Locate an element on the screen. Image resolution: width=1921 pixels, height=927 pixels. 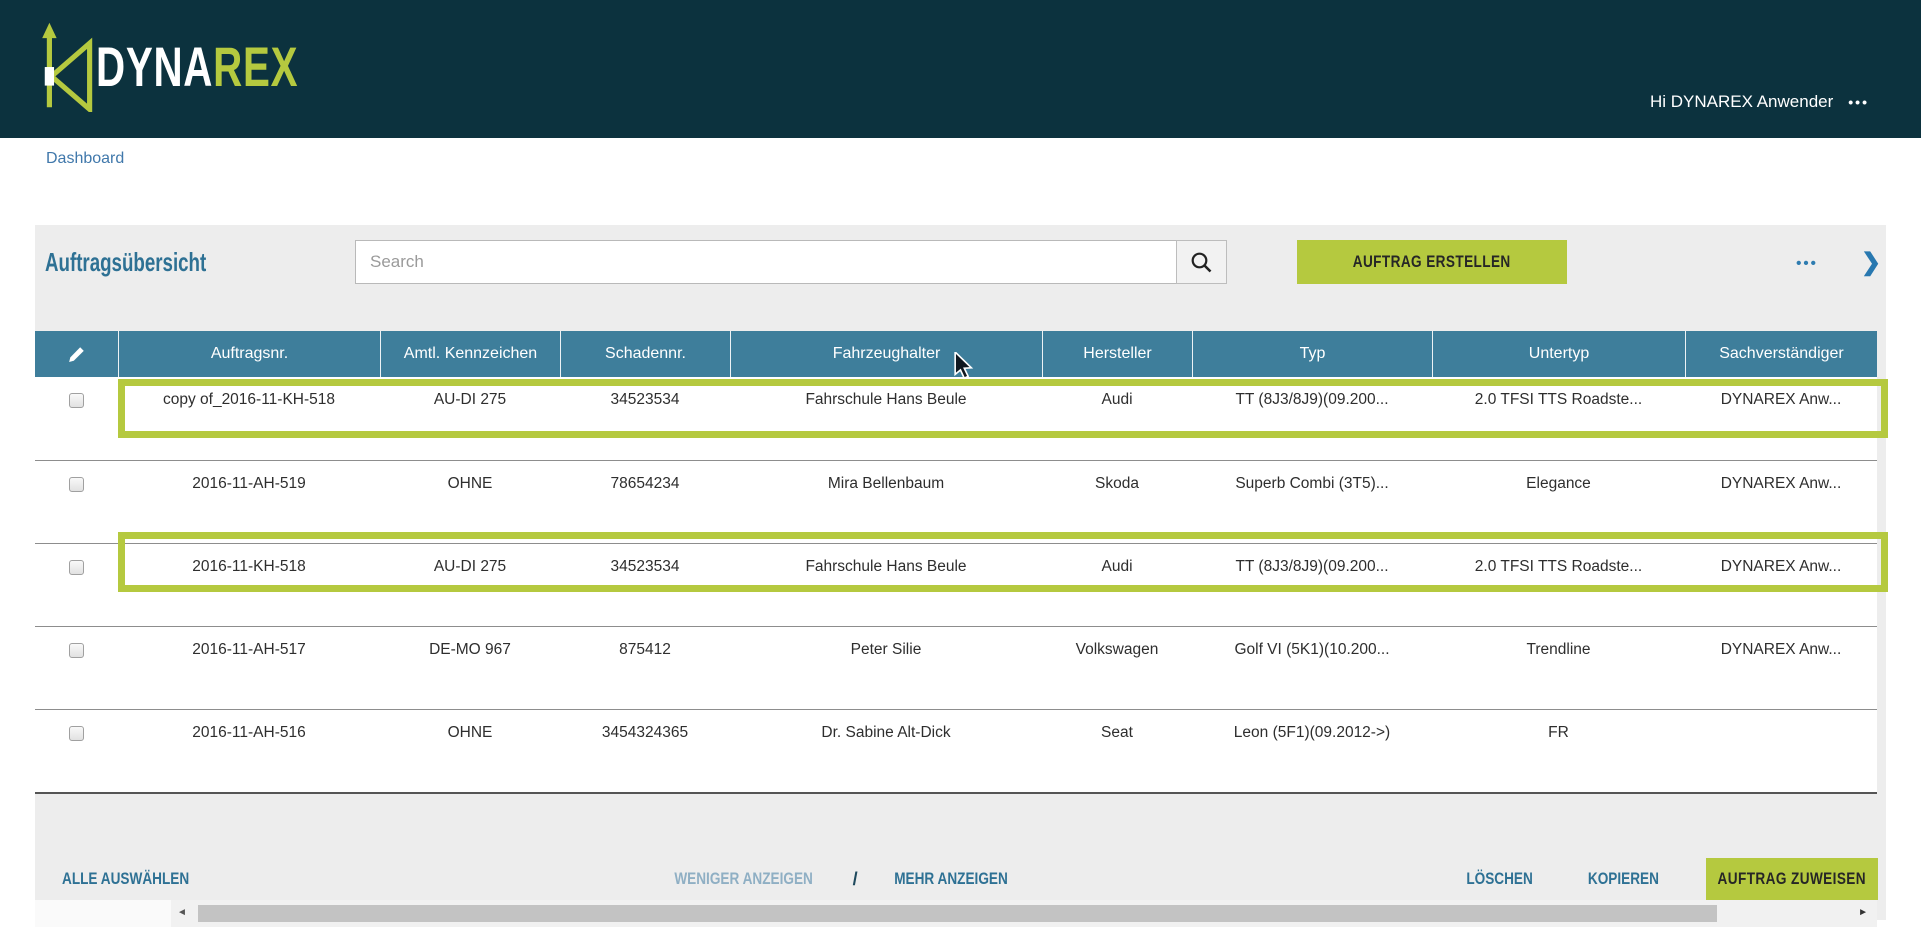
scroll-left-arrow-icon: ◄ is located at coordinates (182, 912).